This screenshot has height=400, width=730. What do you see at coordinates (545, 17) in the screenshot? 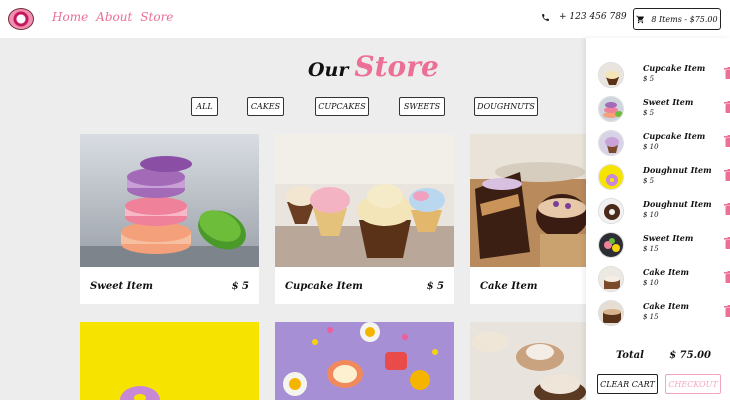
I see `phone-icon` at bounding box center [545, 17].